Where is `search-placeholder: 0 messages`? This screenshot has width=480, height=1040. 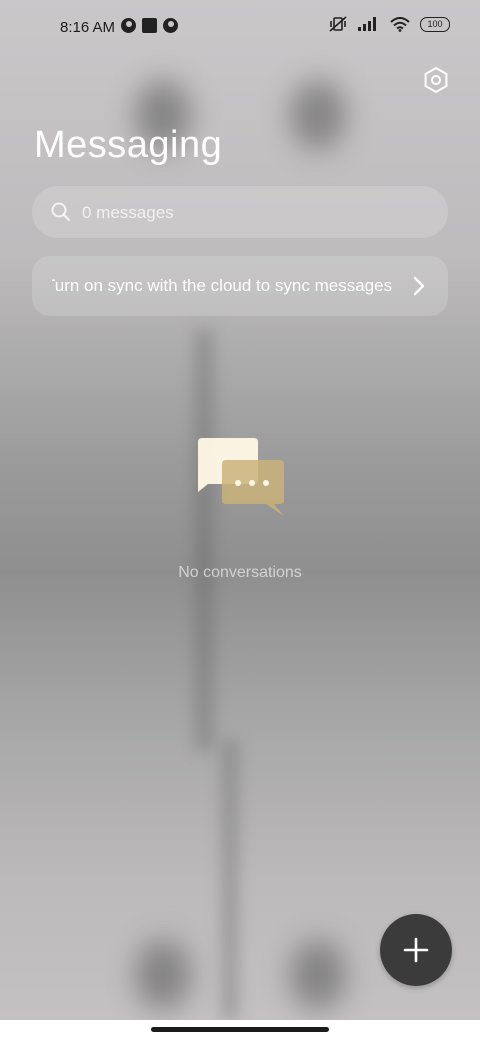 search-placeholder: 0 messages is located at coordinates (128, 212).